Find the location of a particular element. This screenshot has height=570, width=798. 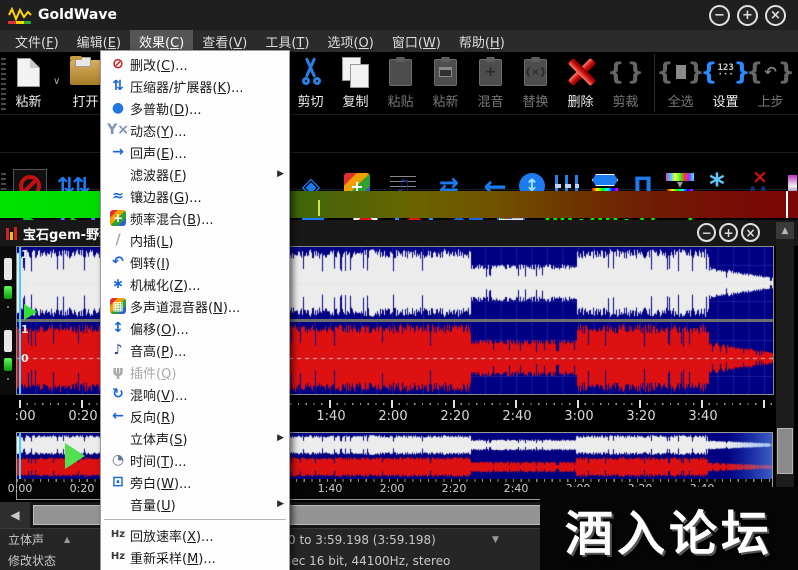

menu-item-volume: 音量(U) ▶ is located at coordinates (195, 504).